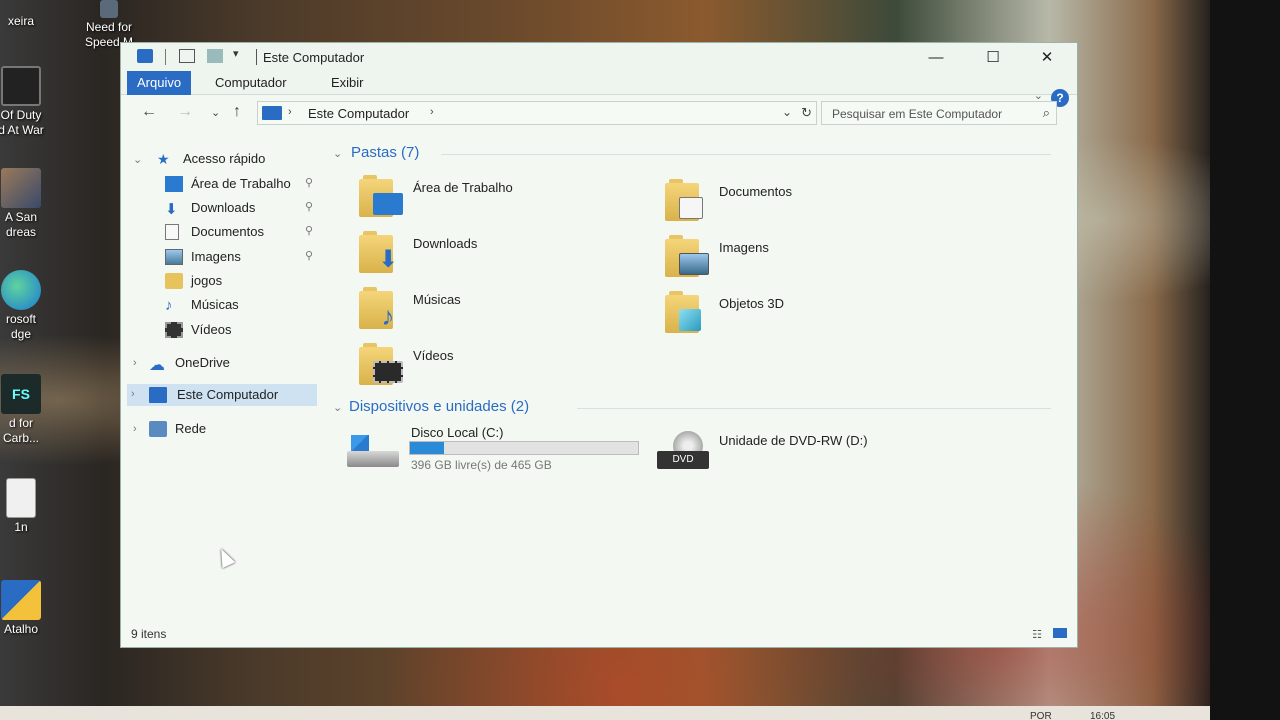 Image resolution: width=1280 pixels, height=720 pixels. Describe the element at coordinates (185, 112) in the screenshot. I see `forward-arrow-icon: →` at that location.